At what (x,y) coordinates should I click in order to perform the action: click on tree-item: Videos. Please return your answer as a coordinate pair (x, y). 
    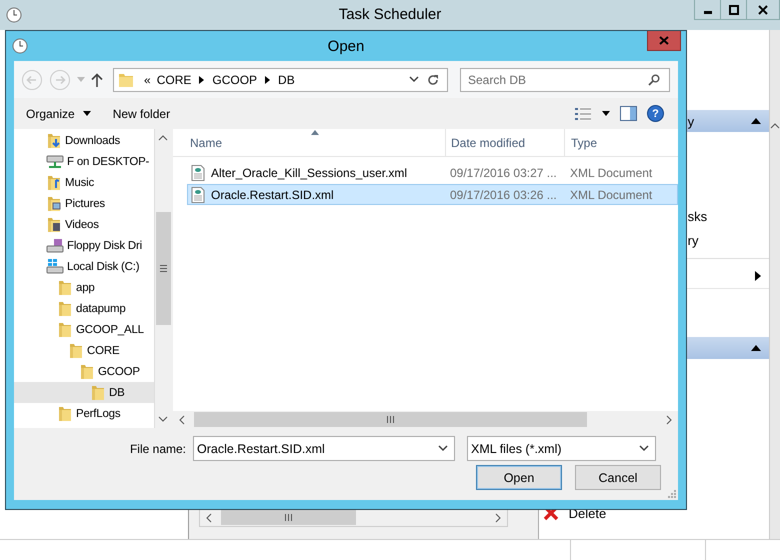
    Looking at the image, I should click on (84, 224).